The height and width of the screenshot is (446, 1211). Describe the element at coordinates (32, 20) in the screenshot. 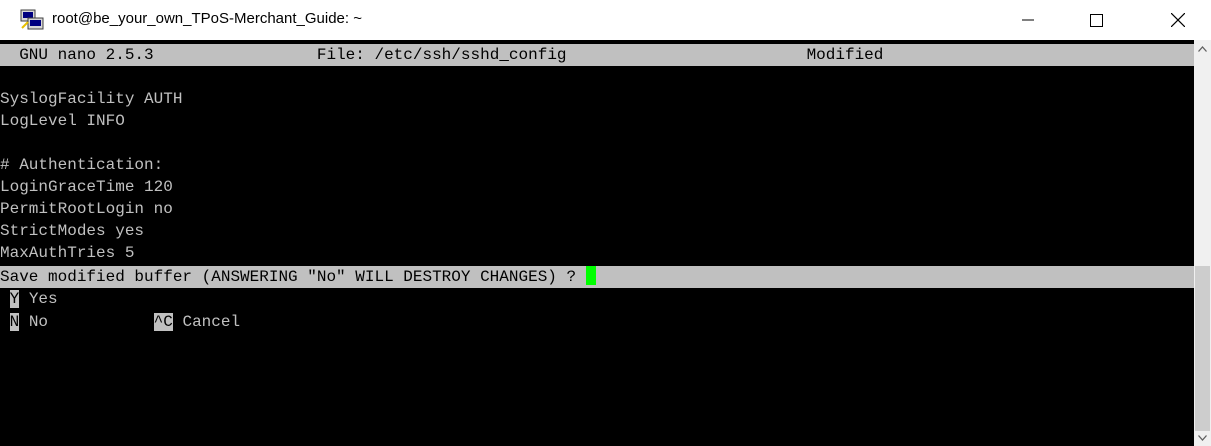

I see `putty-terminal-icon` at that location.